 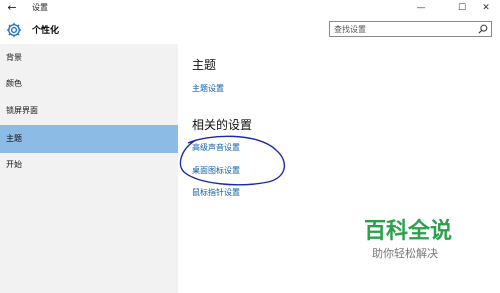 I want to click on sidebar-item-label: 锁屏界面, so click(x=22, y=110).